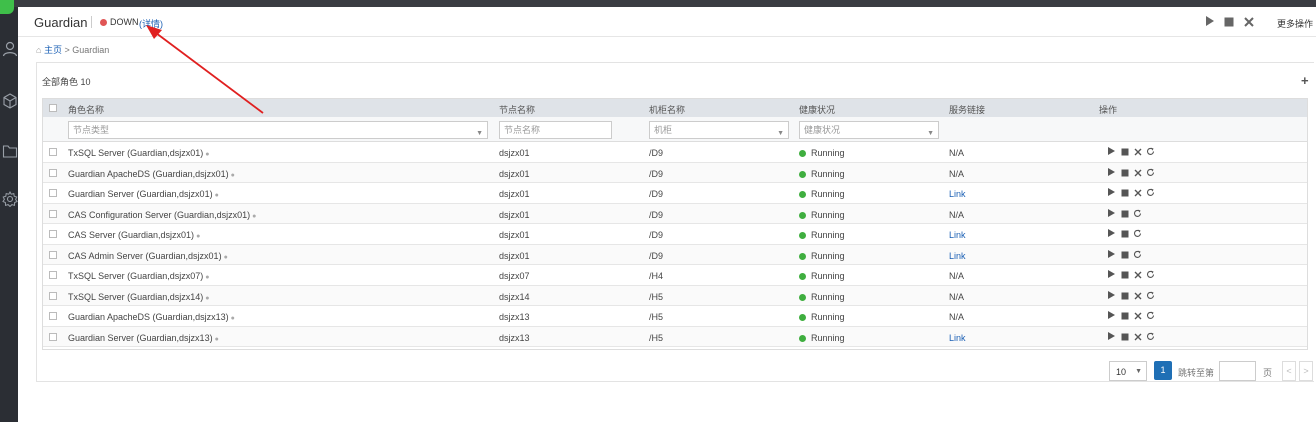  Describe the element at coordinates (719, 130) in the screenshot. I see `rack-filter: 机柜 ▼` at that location.